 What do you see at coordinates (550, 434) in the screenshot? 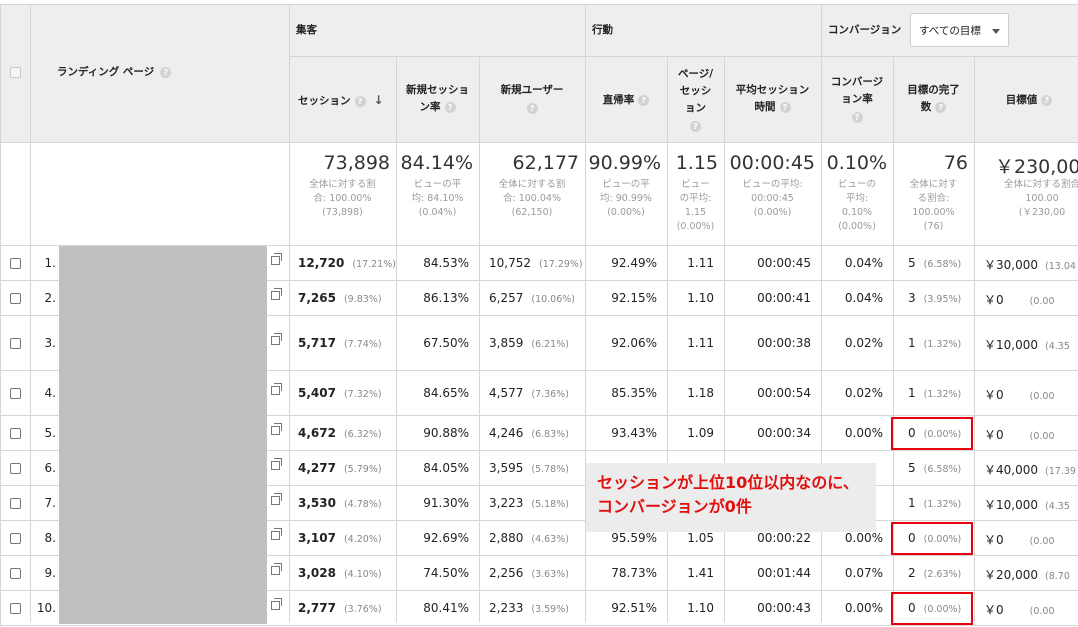
I see `cell-percent: (6.83%)` at bounding box center [550, 434].